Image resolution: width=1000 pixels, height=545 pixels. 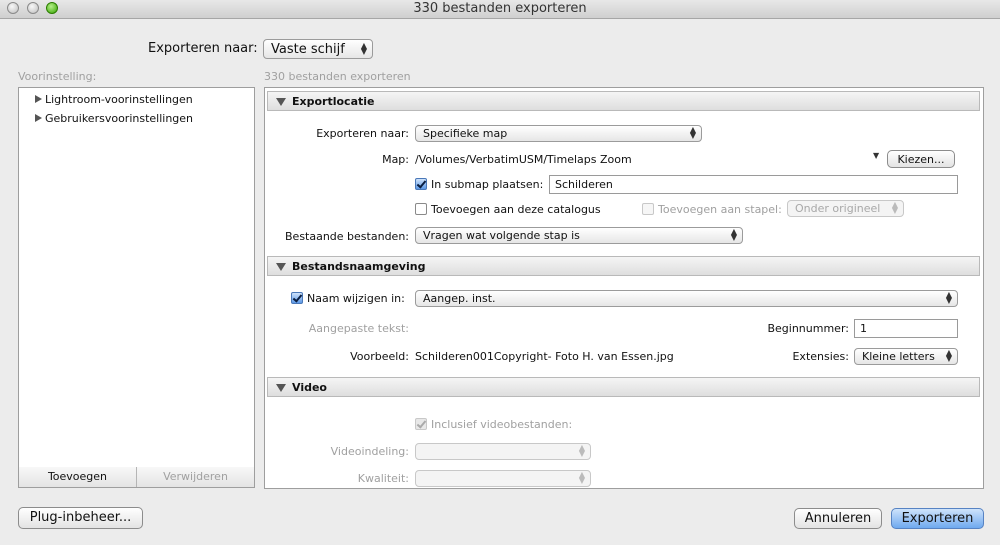 What do you see at coordinates (421, 209) in the screenshot?
I see `add-to-catalog-checkbox` at bounding box center [421, 209].